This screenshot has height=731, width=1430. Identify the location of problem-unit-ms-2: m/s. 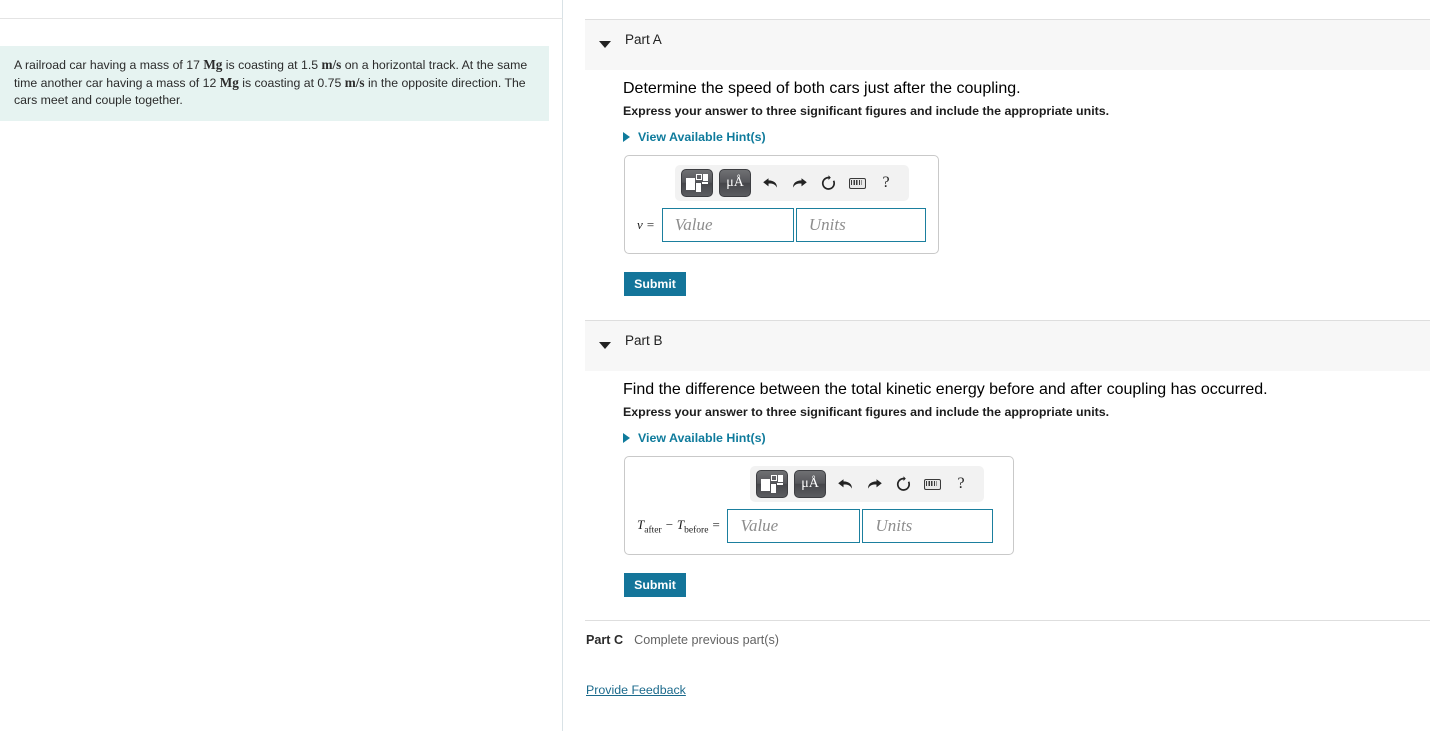
(354, 82).